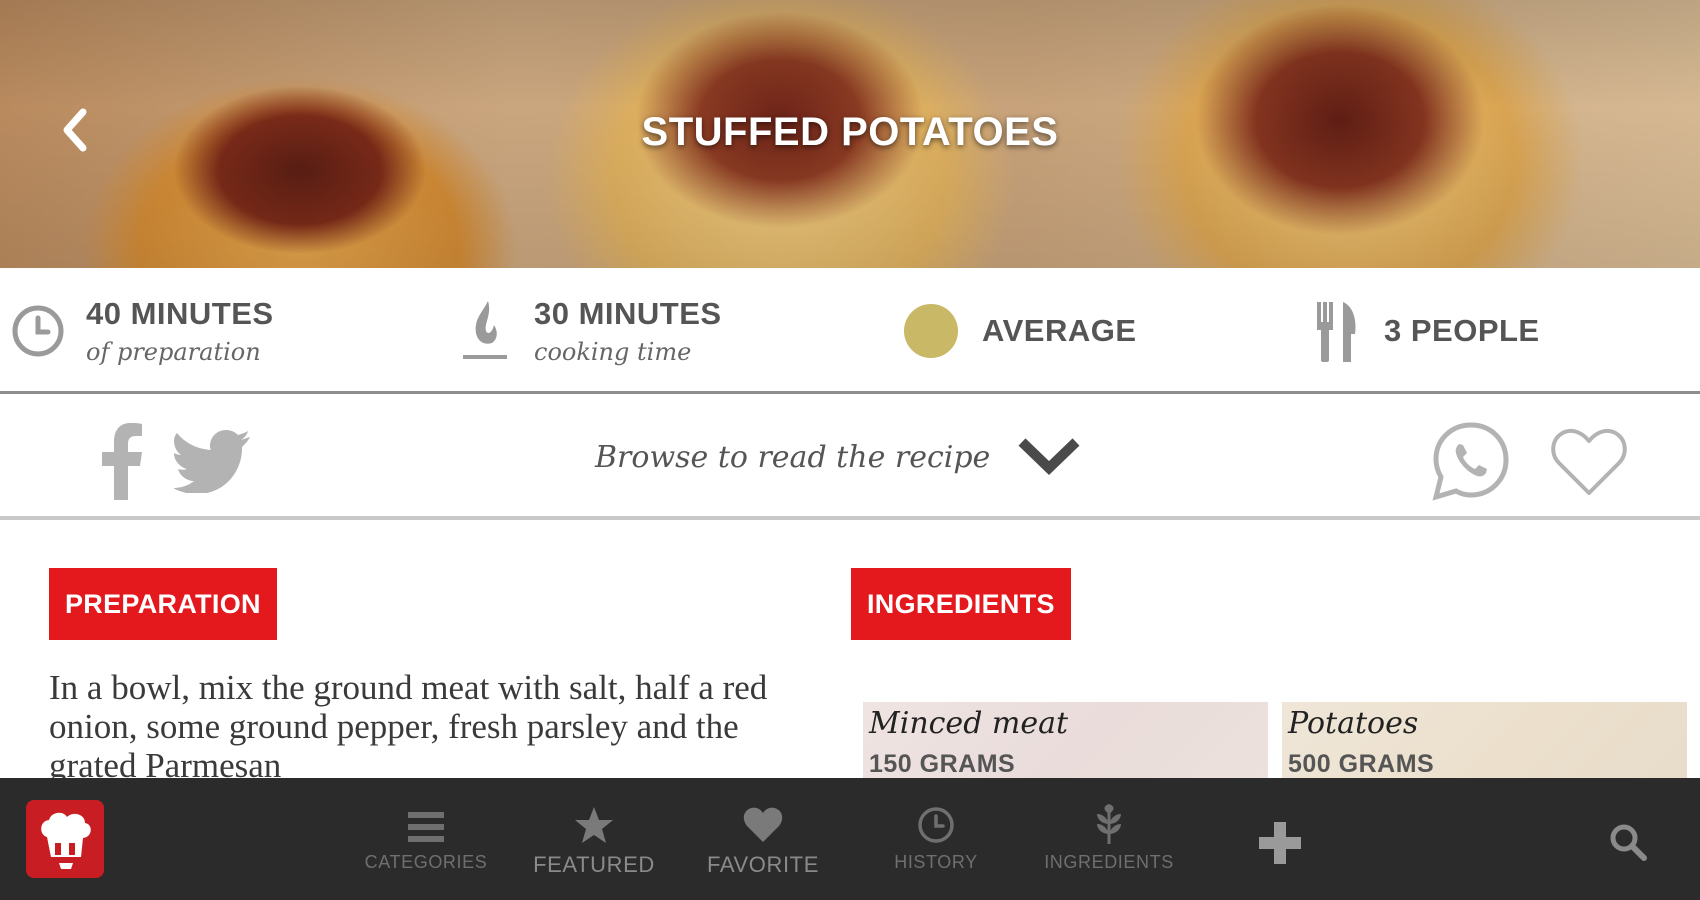 This screenshot has width=1700, height=900. I want to click on recipe-title: STUFFED POTATOES, so click(850, 132).